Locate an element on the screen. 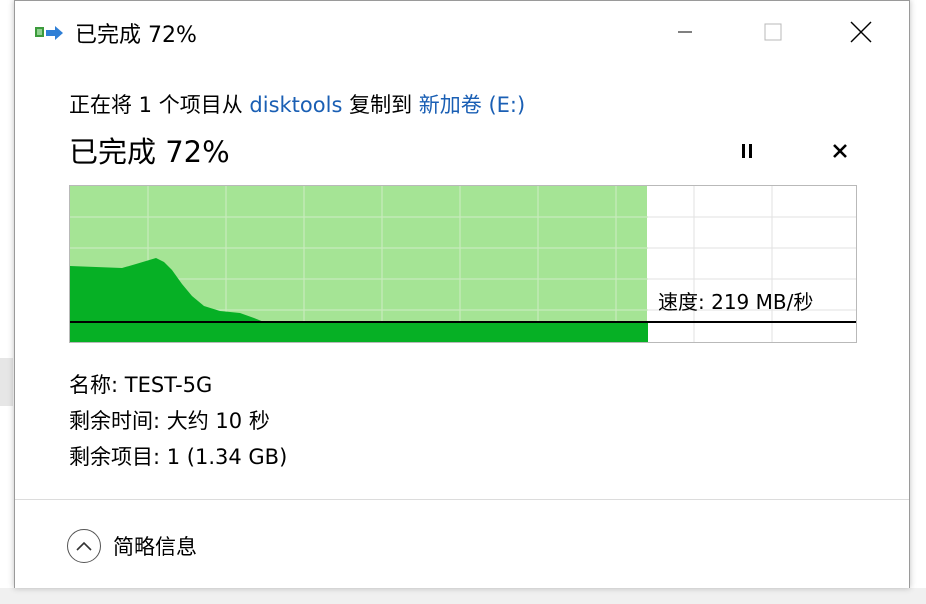  items-remaining: 剩余项目: 1 (1.34 GB) is located at coordinates (178, 457).